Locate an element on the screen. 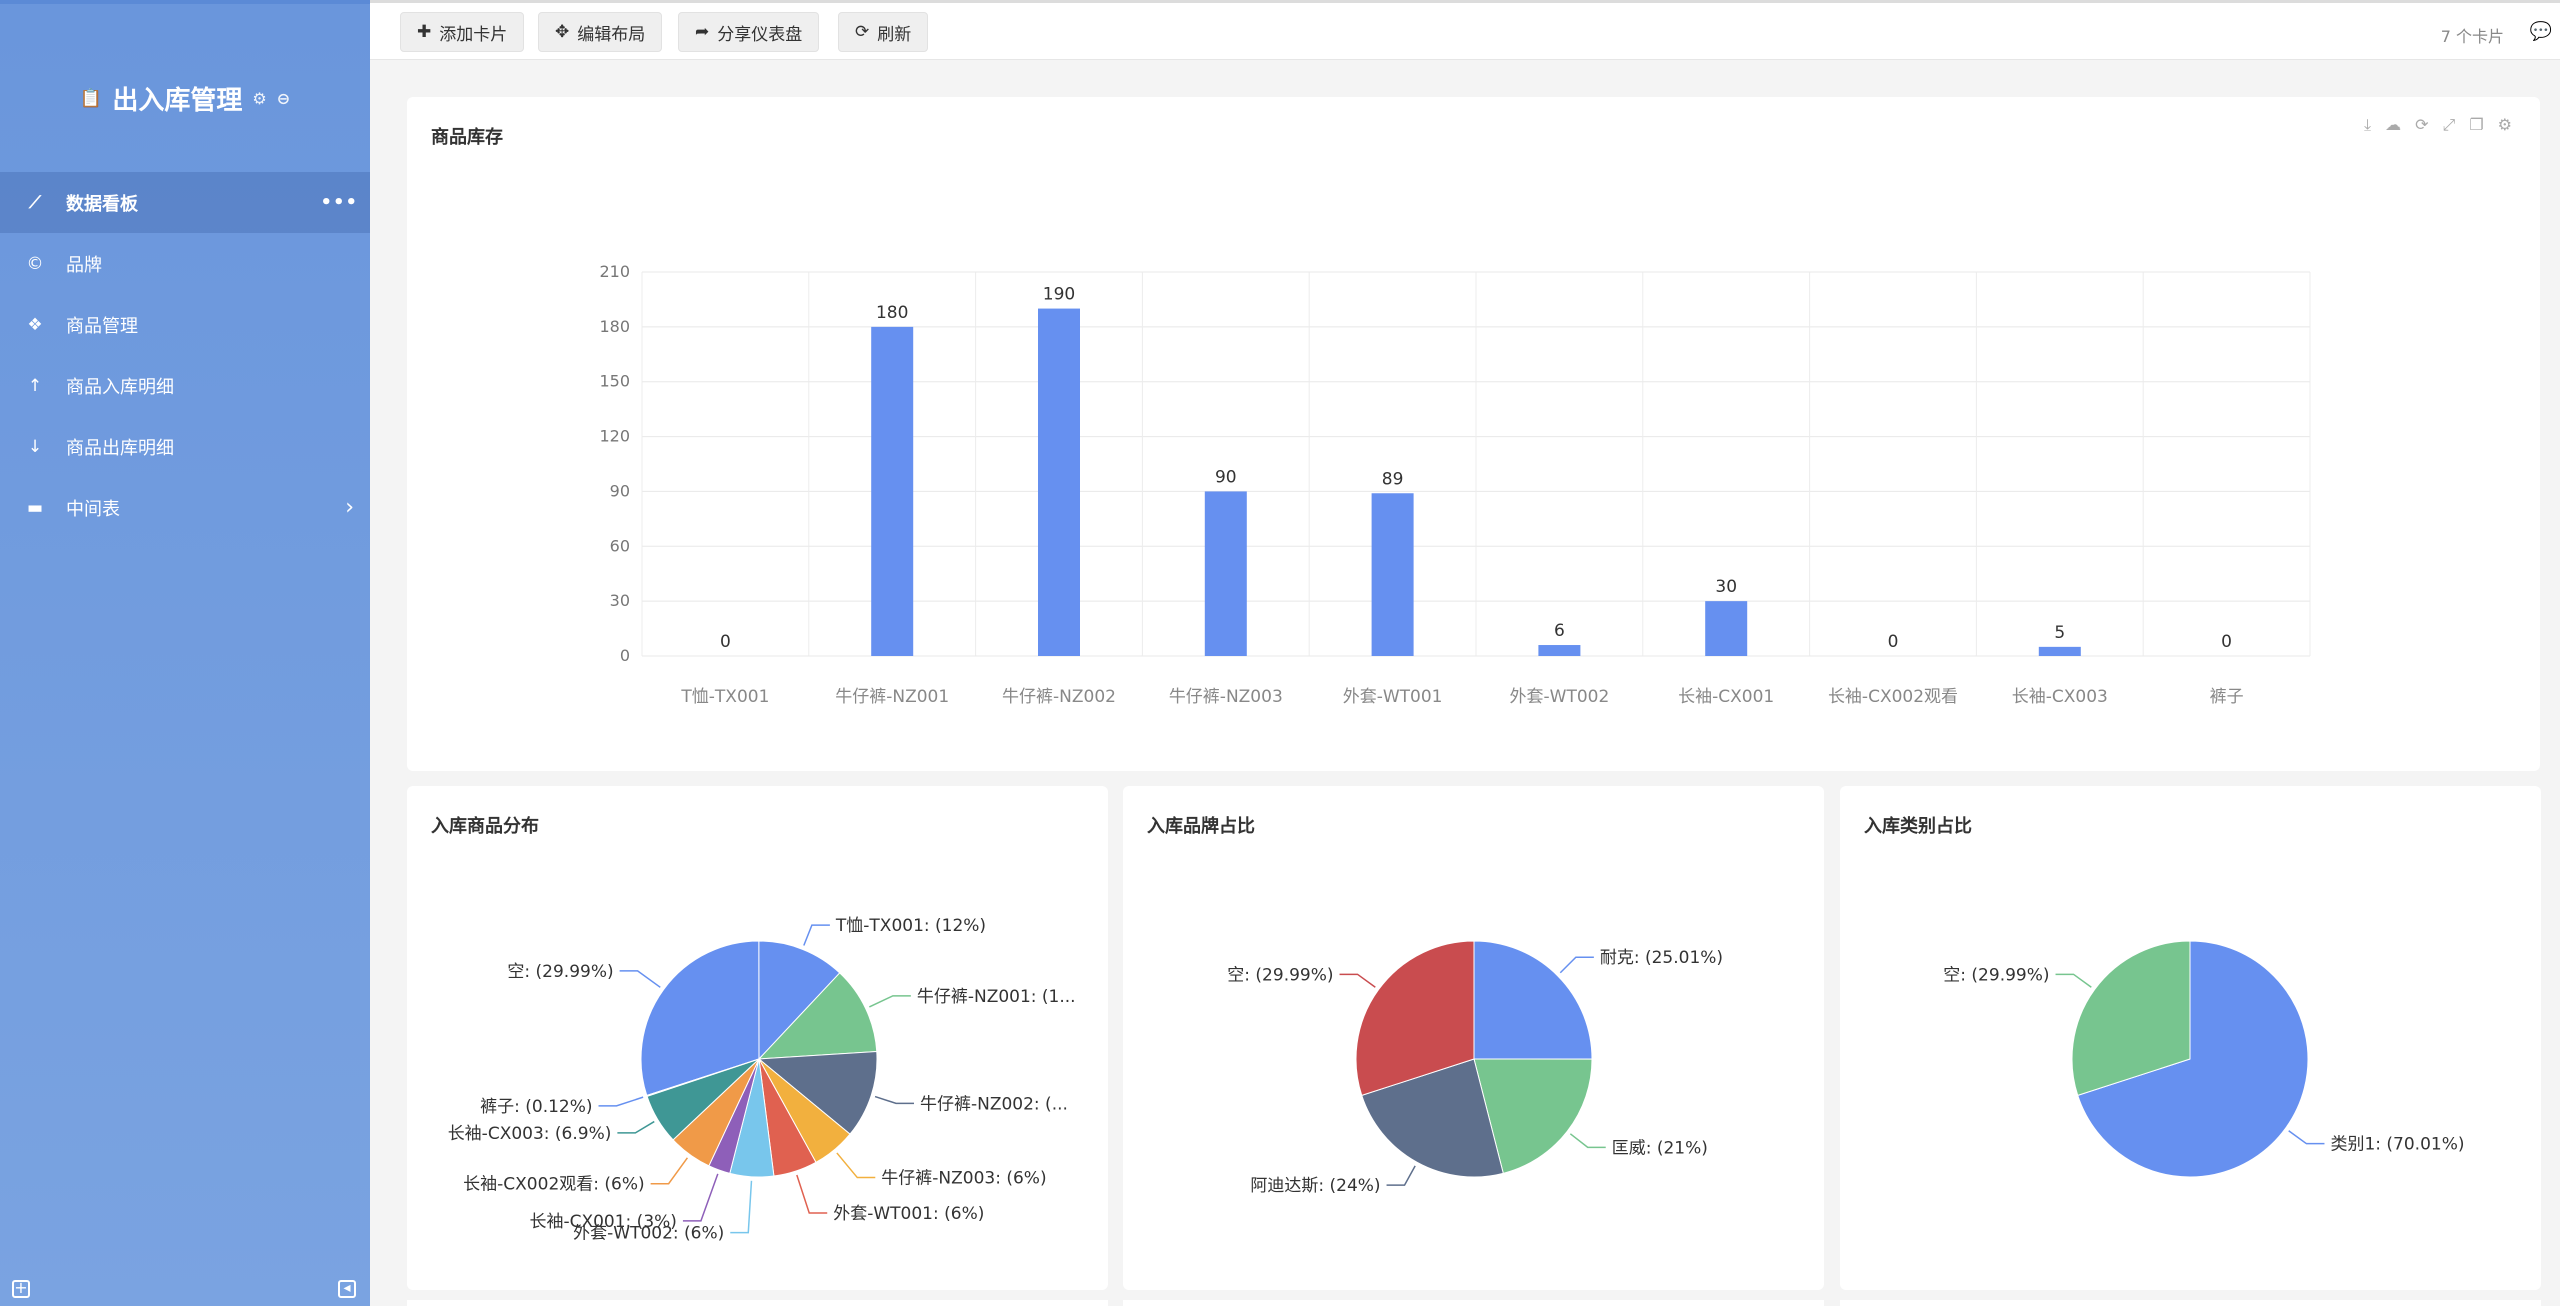 The height and width of the screenshot is (1306, 2560). top-toolbar: ✚ 添加卡片 ✥ 编辑布局 ➦ 分享仪表盘 ⟳ 刷新 7 个卡片 💬 is located at coordinates (1465, 30).